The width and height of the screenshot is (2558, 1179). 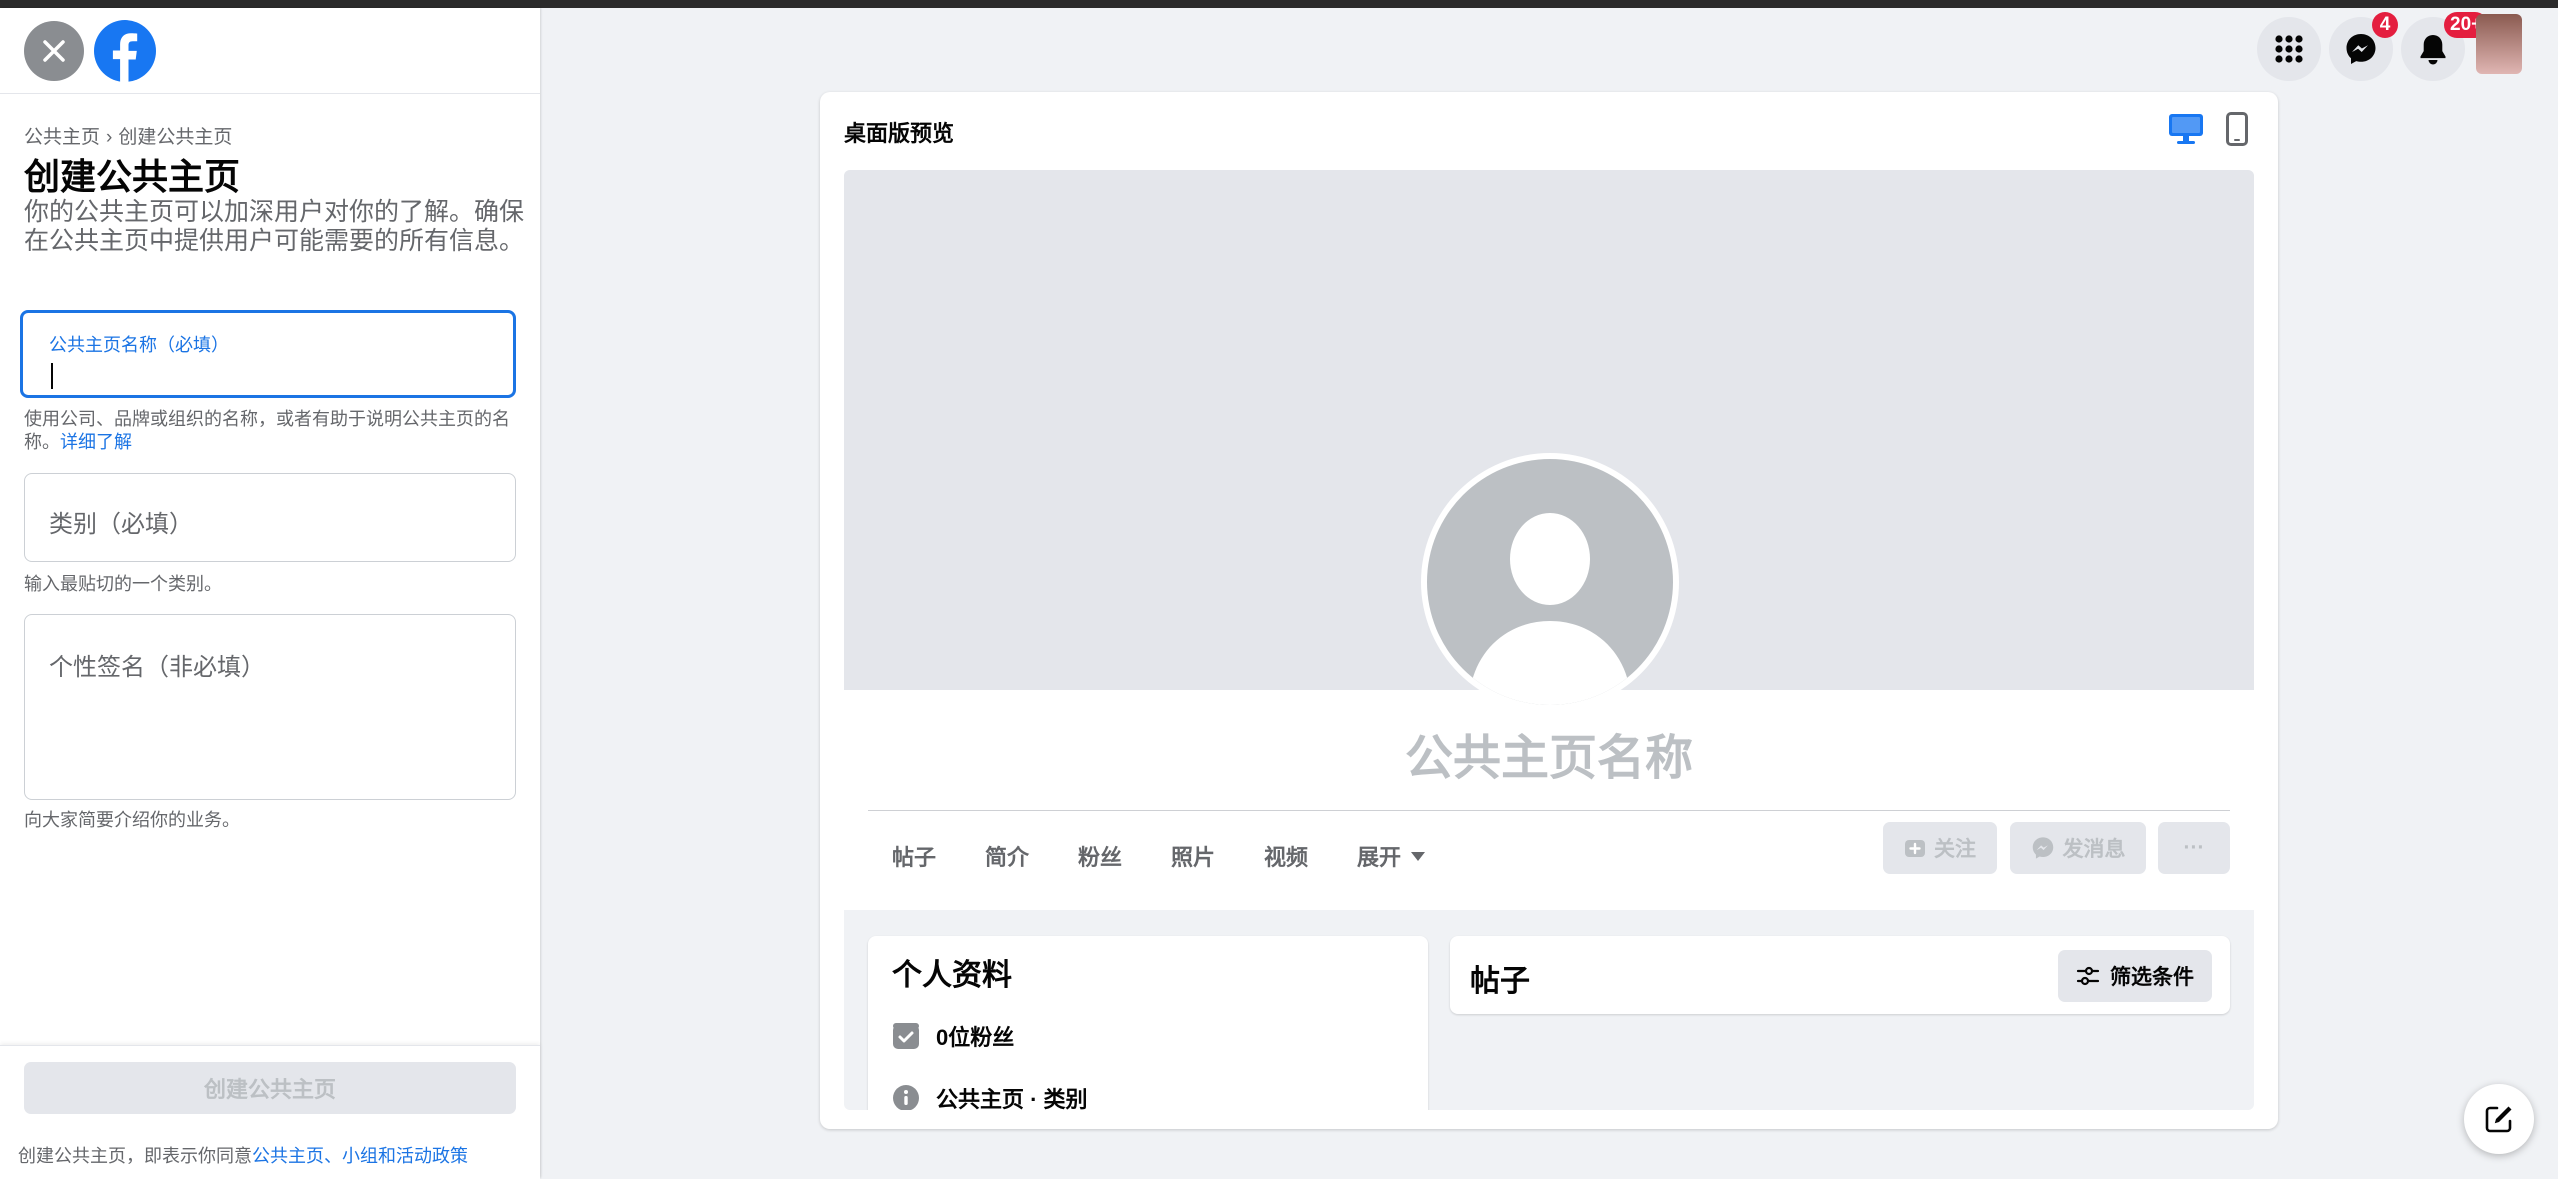 I want to click on tab-about: 简介, so click(x=1007, y=856).